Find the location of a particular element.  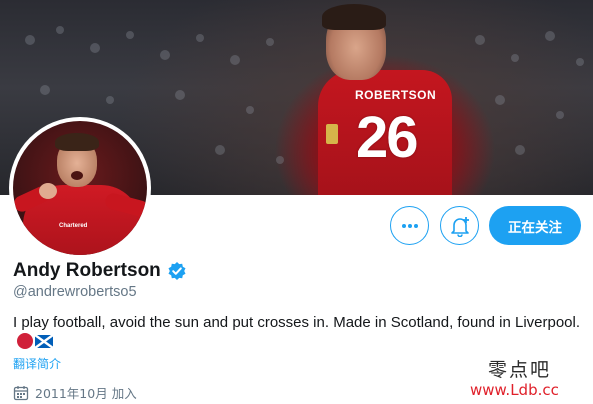

banner-jersey-name: ROBERTSON is located at coordinates (396, 95).